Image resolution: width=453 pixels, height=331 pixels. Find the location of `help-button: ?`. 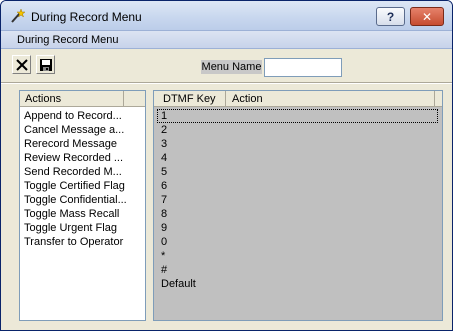

help-button: ? is located at coordinates (390, 16).